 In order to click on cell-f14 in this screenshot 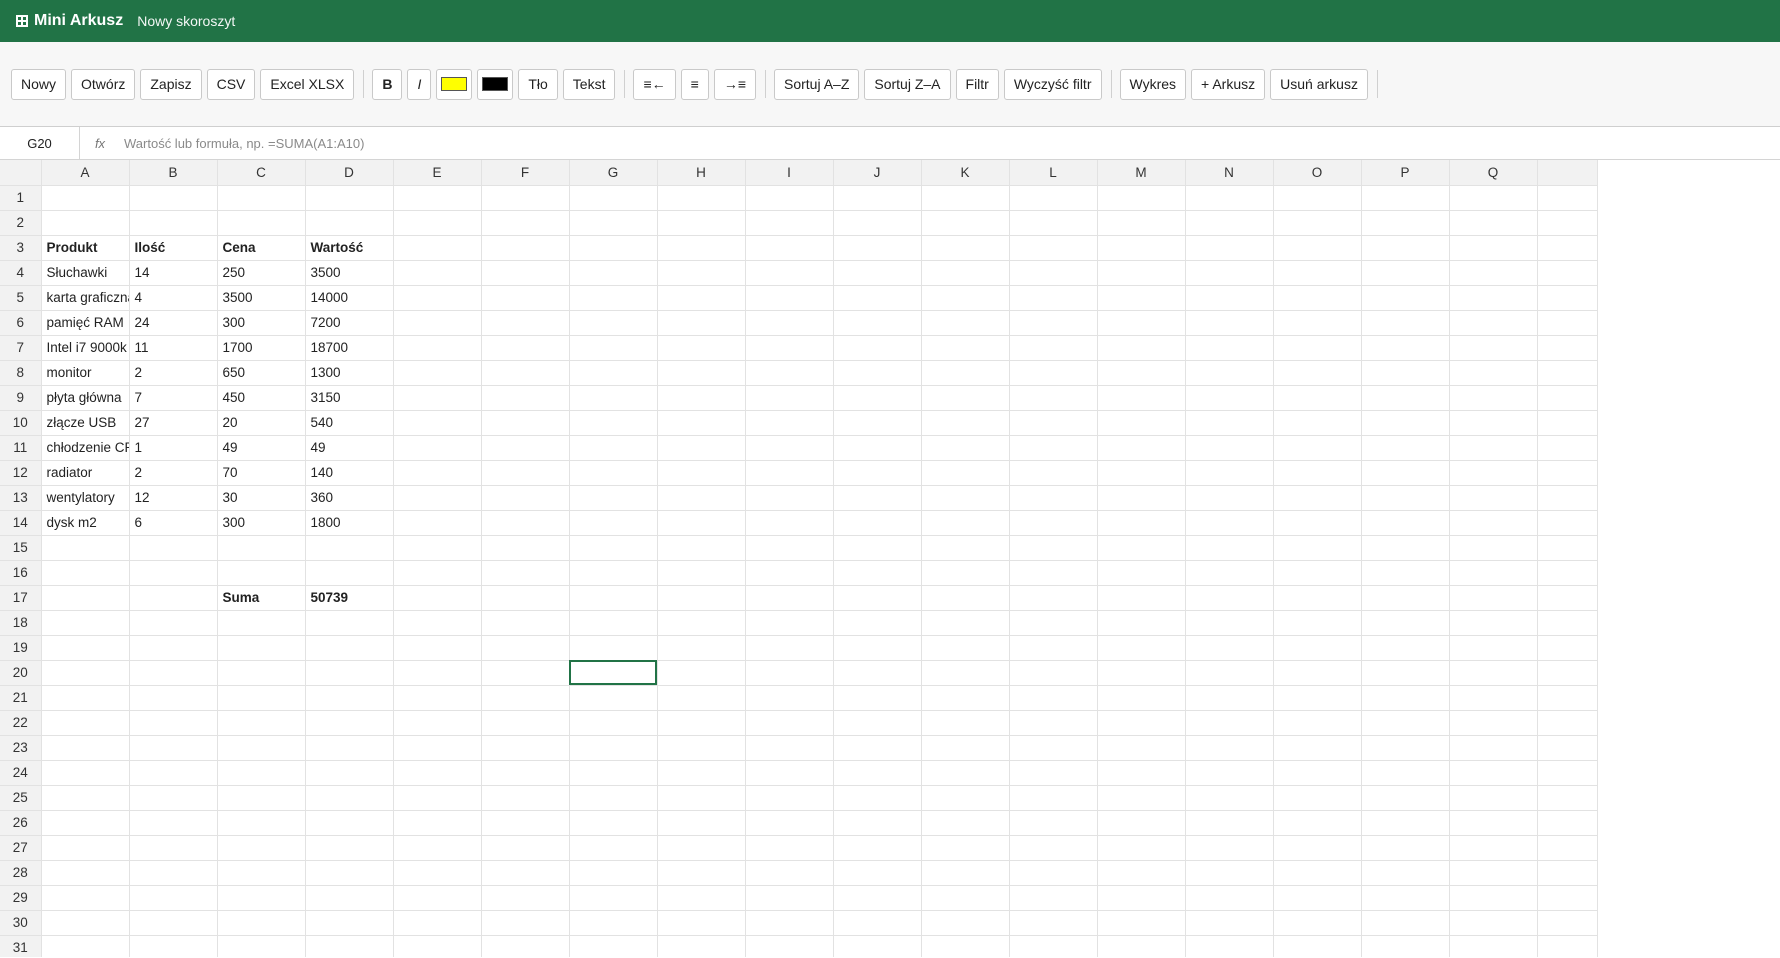, I will do `click(525, 523)`.